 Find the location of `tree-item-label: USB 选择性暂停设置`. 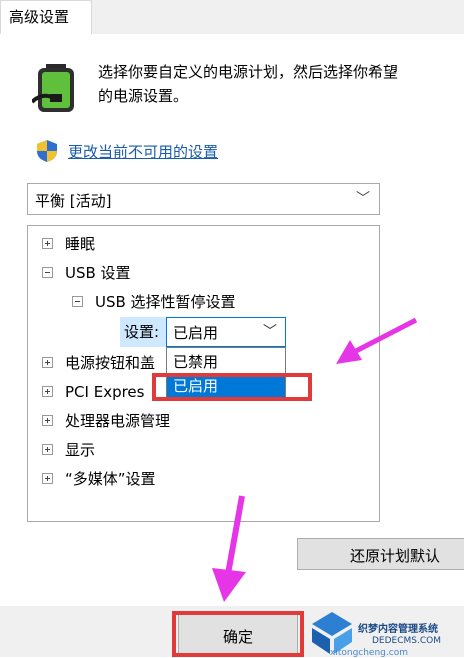

tree-item-label: USB 选择性暂停设置 is located at coordinates (165, 302).